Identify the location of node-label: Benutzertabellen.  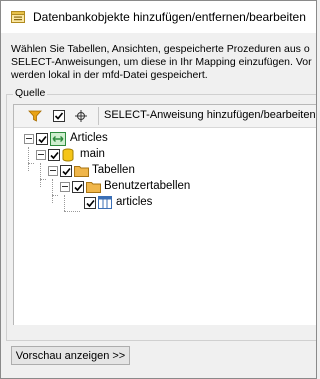
(147, 186).